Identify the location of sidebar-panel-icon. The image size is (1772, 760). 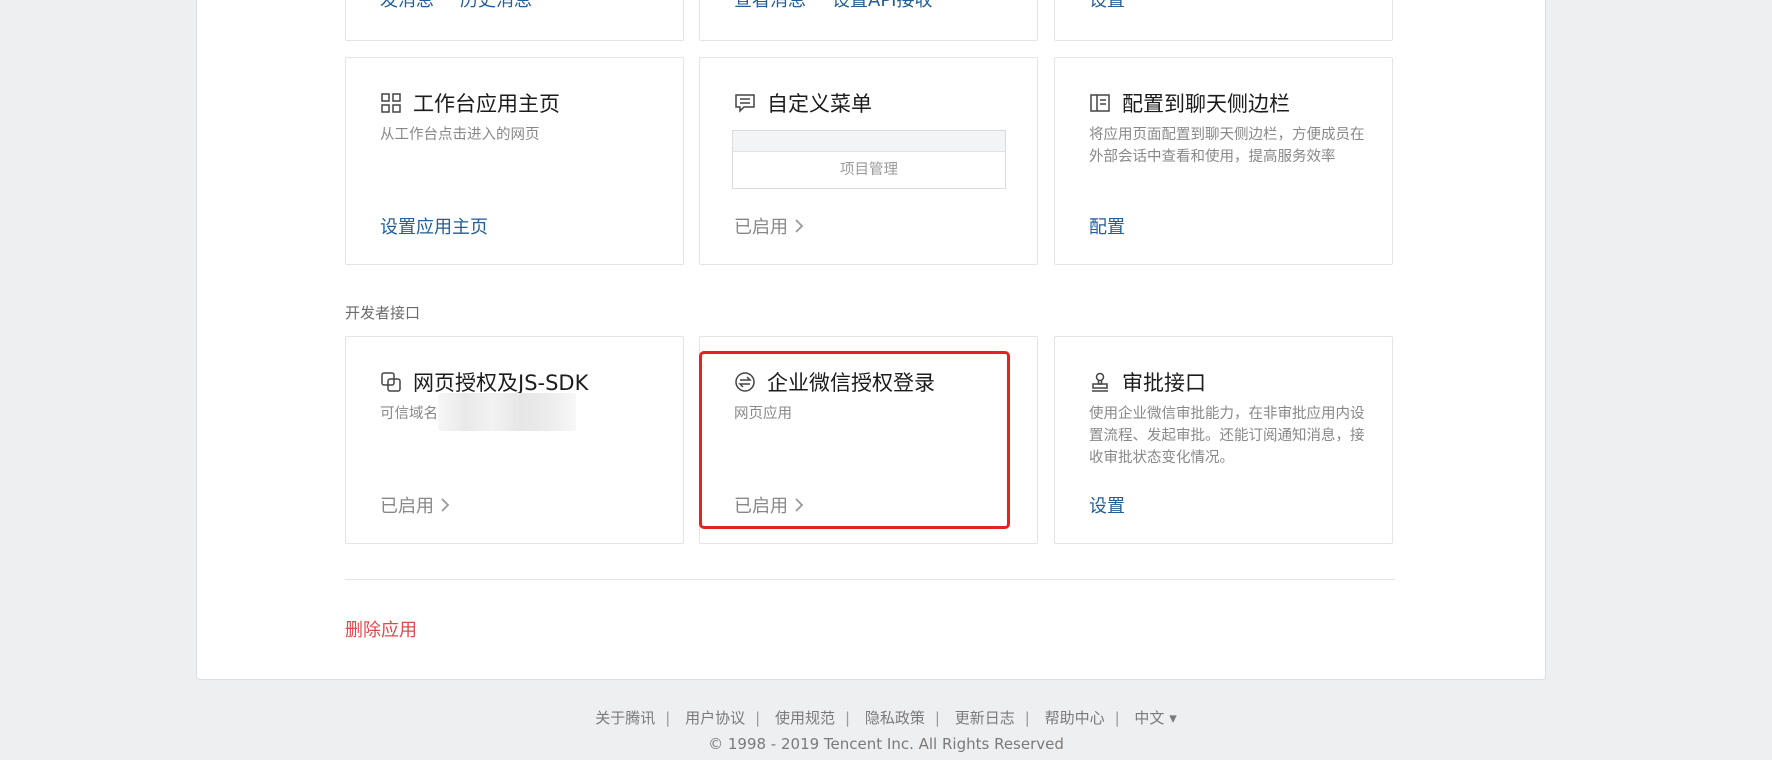
(1100, 103).